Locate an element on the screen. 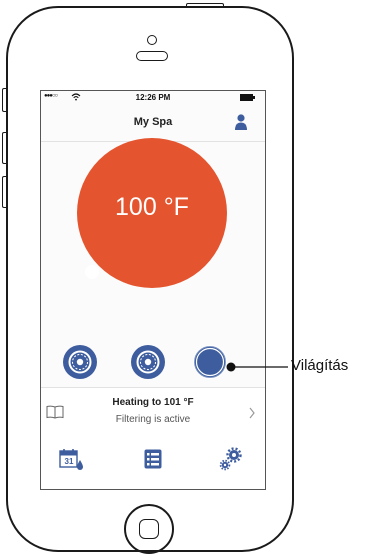  temperature-value: 100 °F is located at coordinates (152, 207).